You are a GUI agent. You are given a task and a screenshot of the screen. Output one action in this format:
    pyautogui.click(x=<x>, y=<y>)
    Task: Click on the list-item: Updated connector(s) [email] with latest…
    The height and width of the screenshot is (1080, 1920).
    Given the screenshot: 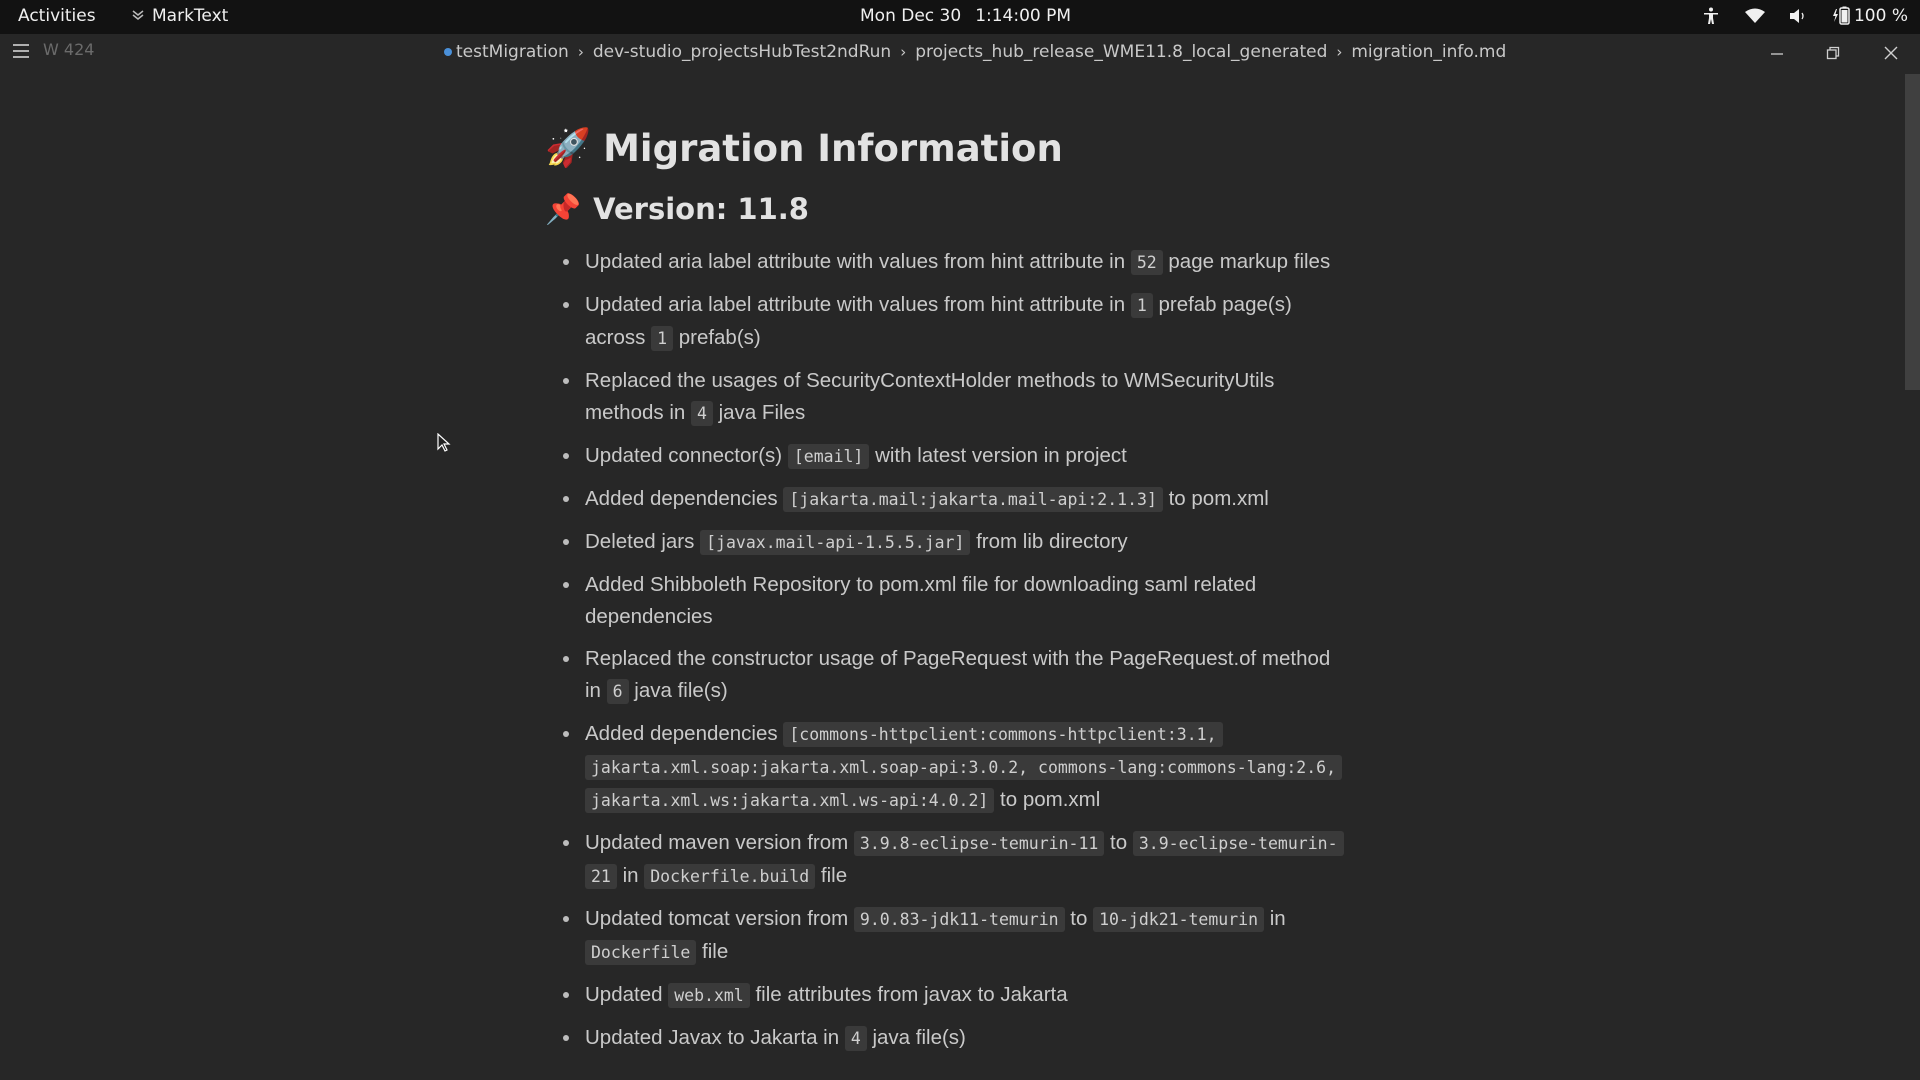 What is the action you would take?
    pyautogui.click(x=954, y=456)
    